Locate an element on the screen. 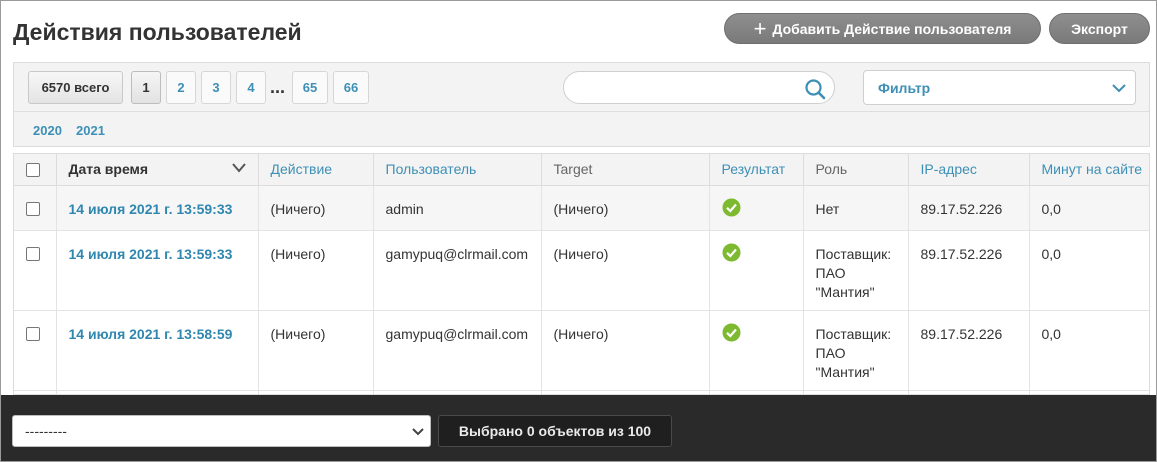 This screenshot has width=1157, height=462. role-line: Нет is located at coordinates (827, 208).